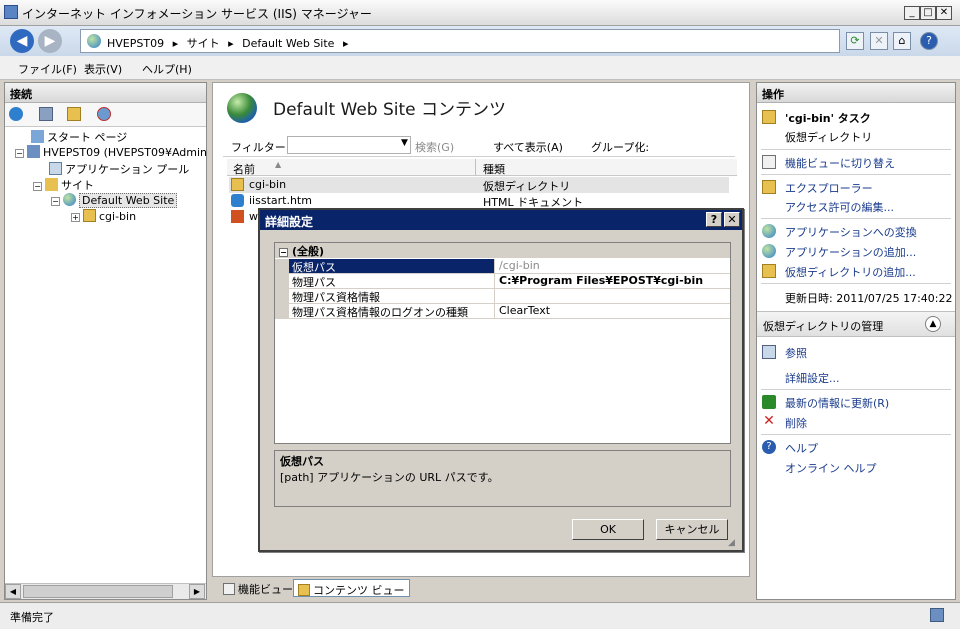 The height and width of the screenshot is (629, 960). I want to click on menu-help: ヘルプ(H), so click(167, 69).